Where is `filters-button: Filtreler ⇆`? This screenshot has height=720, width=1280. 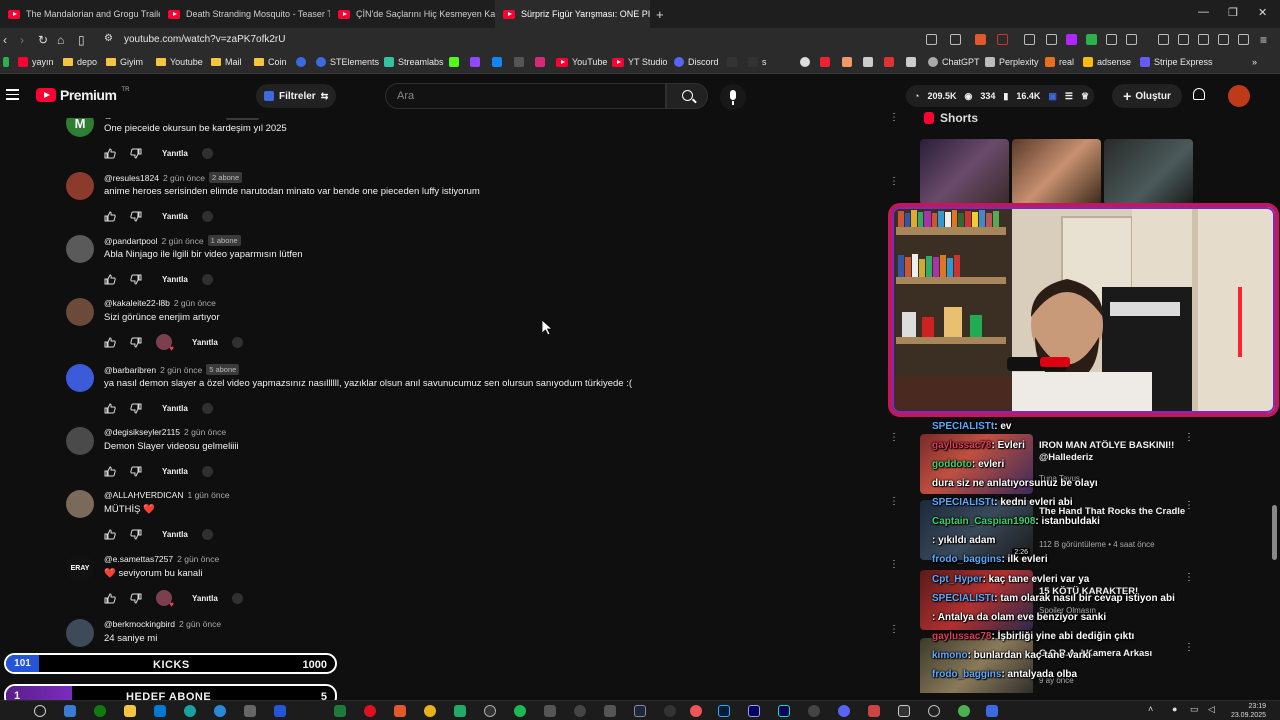
filters-button: Filtreler ⇆ is located at coordinates (296, 96).